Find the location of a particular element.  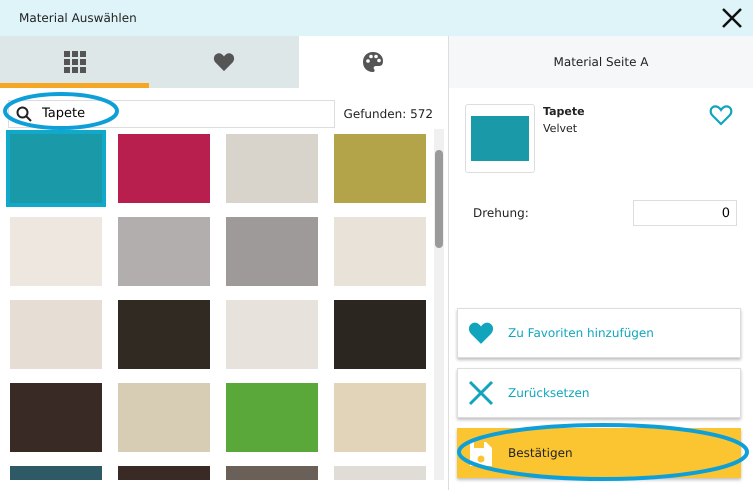

save-icon is located at coordinates (481, 453).